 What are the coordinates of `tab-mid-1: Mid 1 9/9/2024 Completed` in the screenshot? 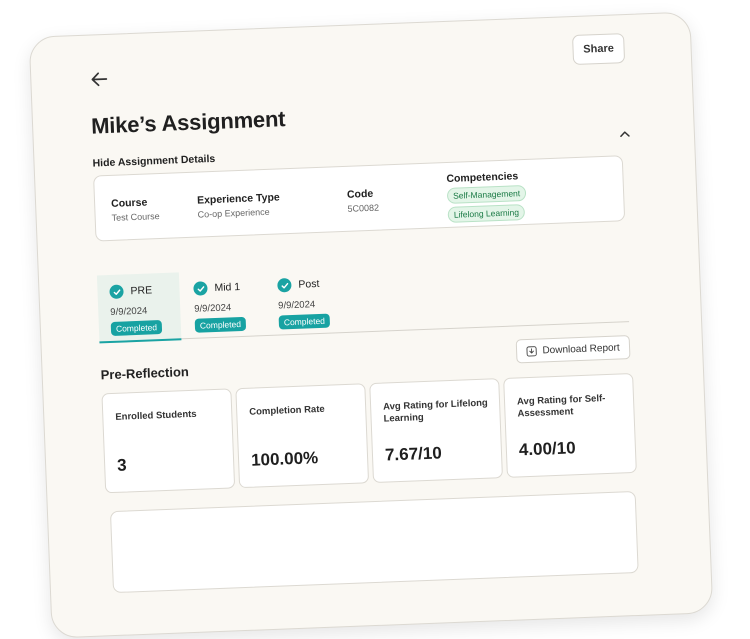 It's located at (223, 303).